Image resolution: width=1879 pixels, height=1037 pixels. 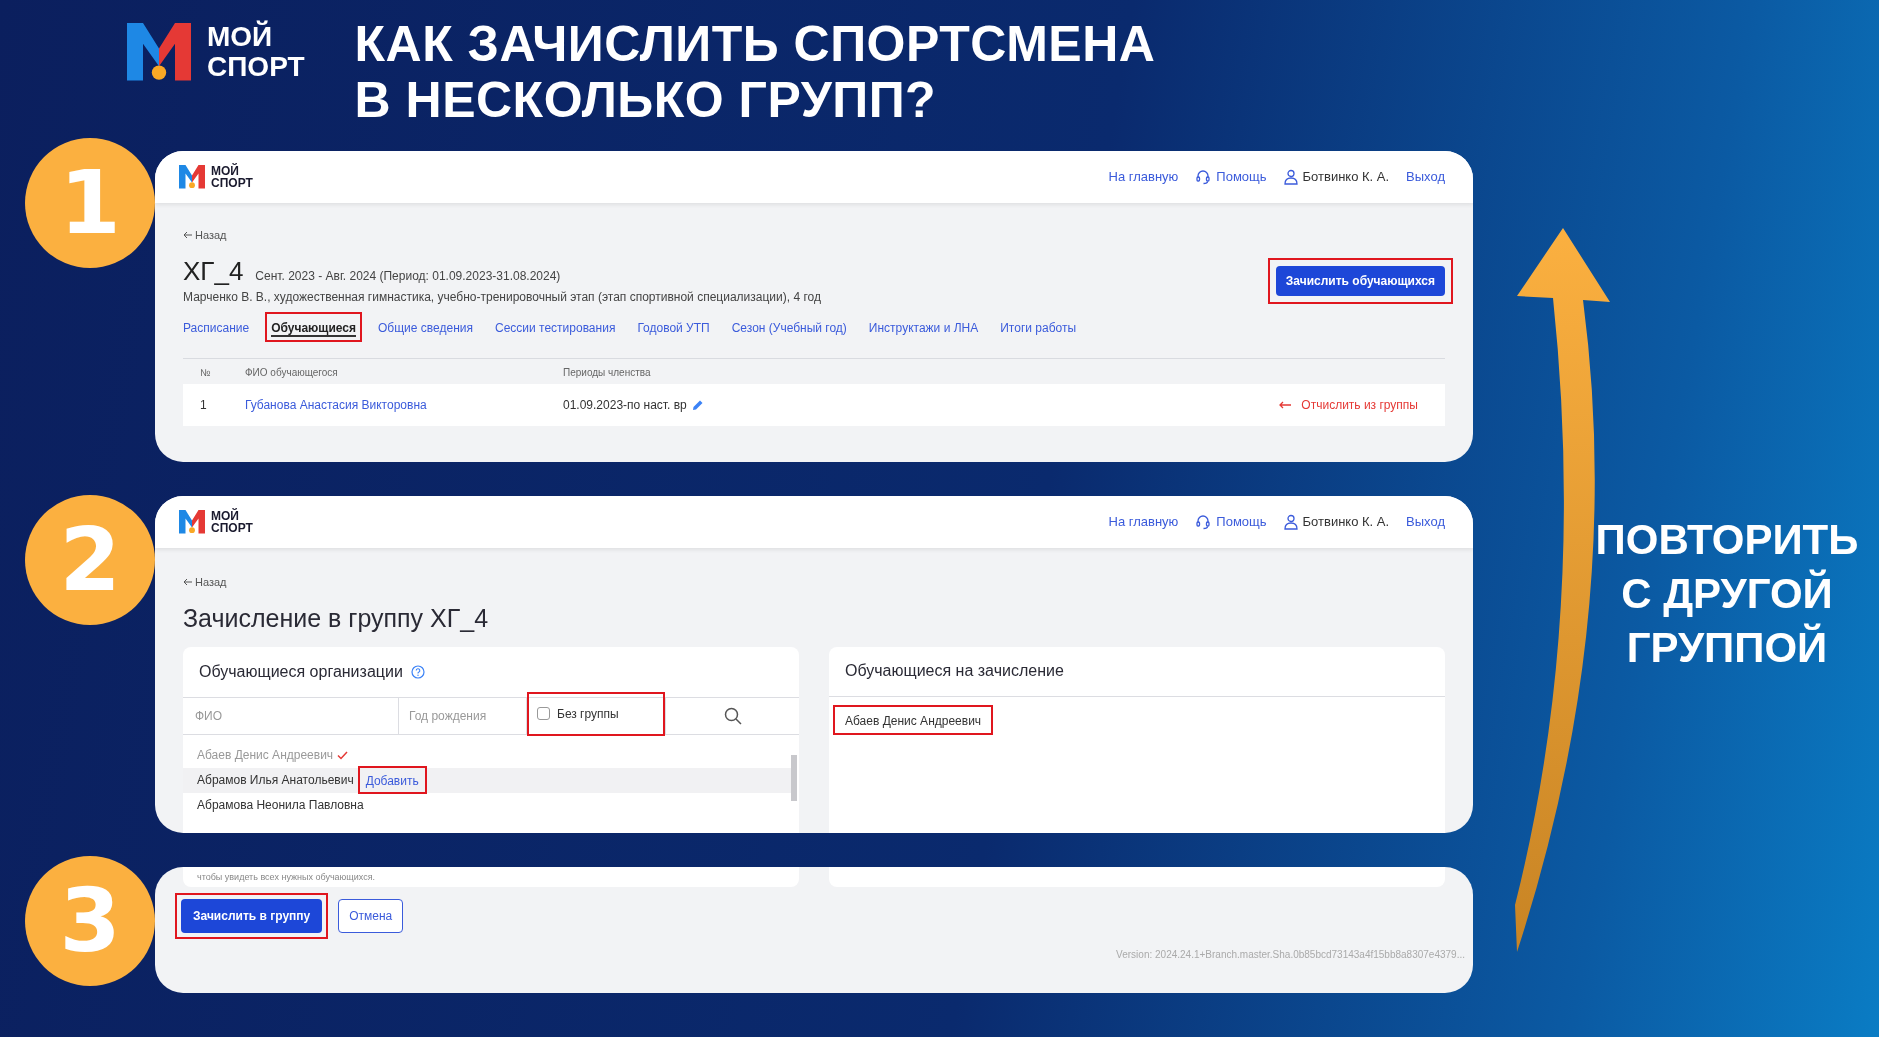 I want to click on scrollbar, so click(x=794, y=777).